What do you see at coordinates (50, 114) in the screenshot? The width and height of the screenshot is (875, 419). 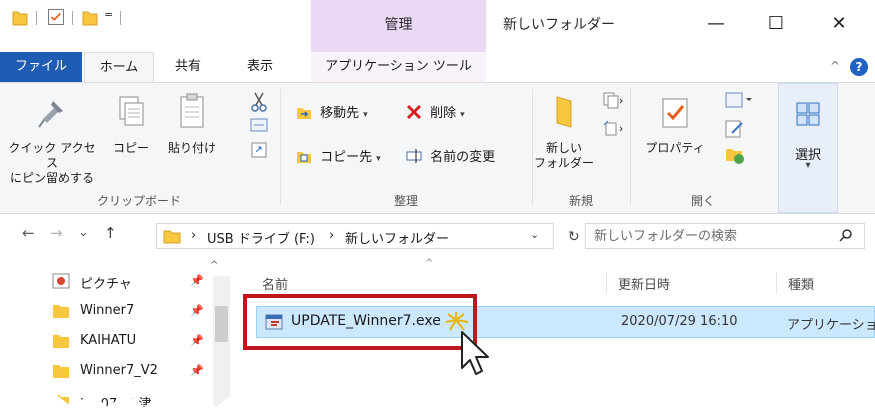 I see `pin-icon` at bounding box center [50, 114].